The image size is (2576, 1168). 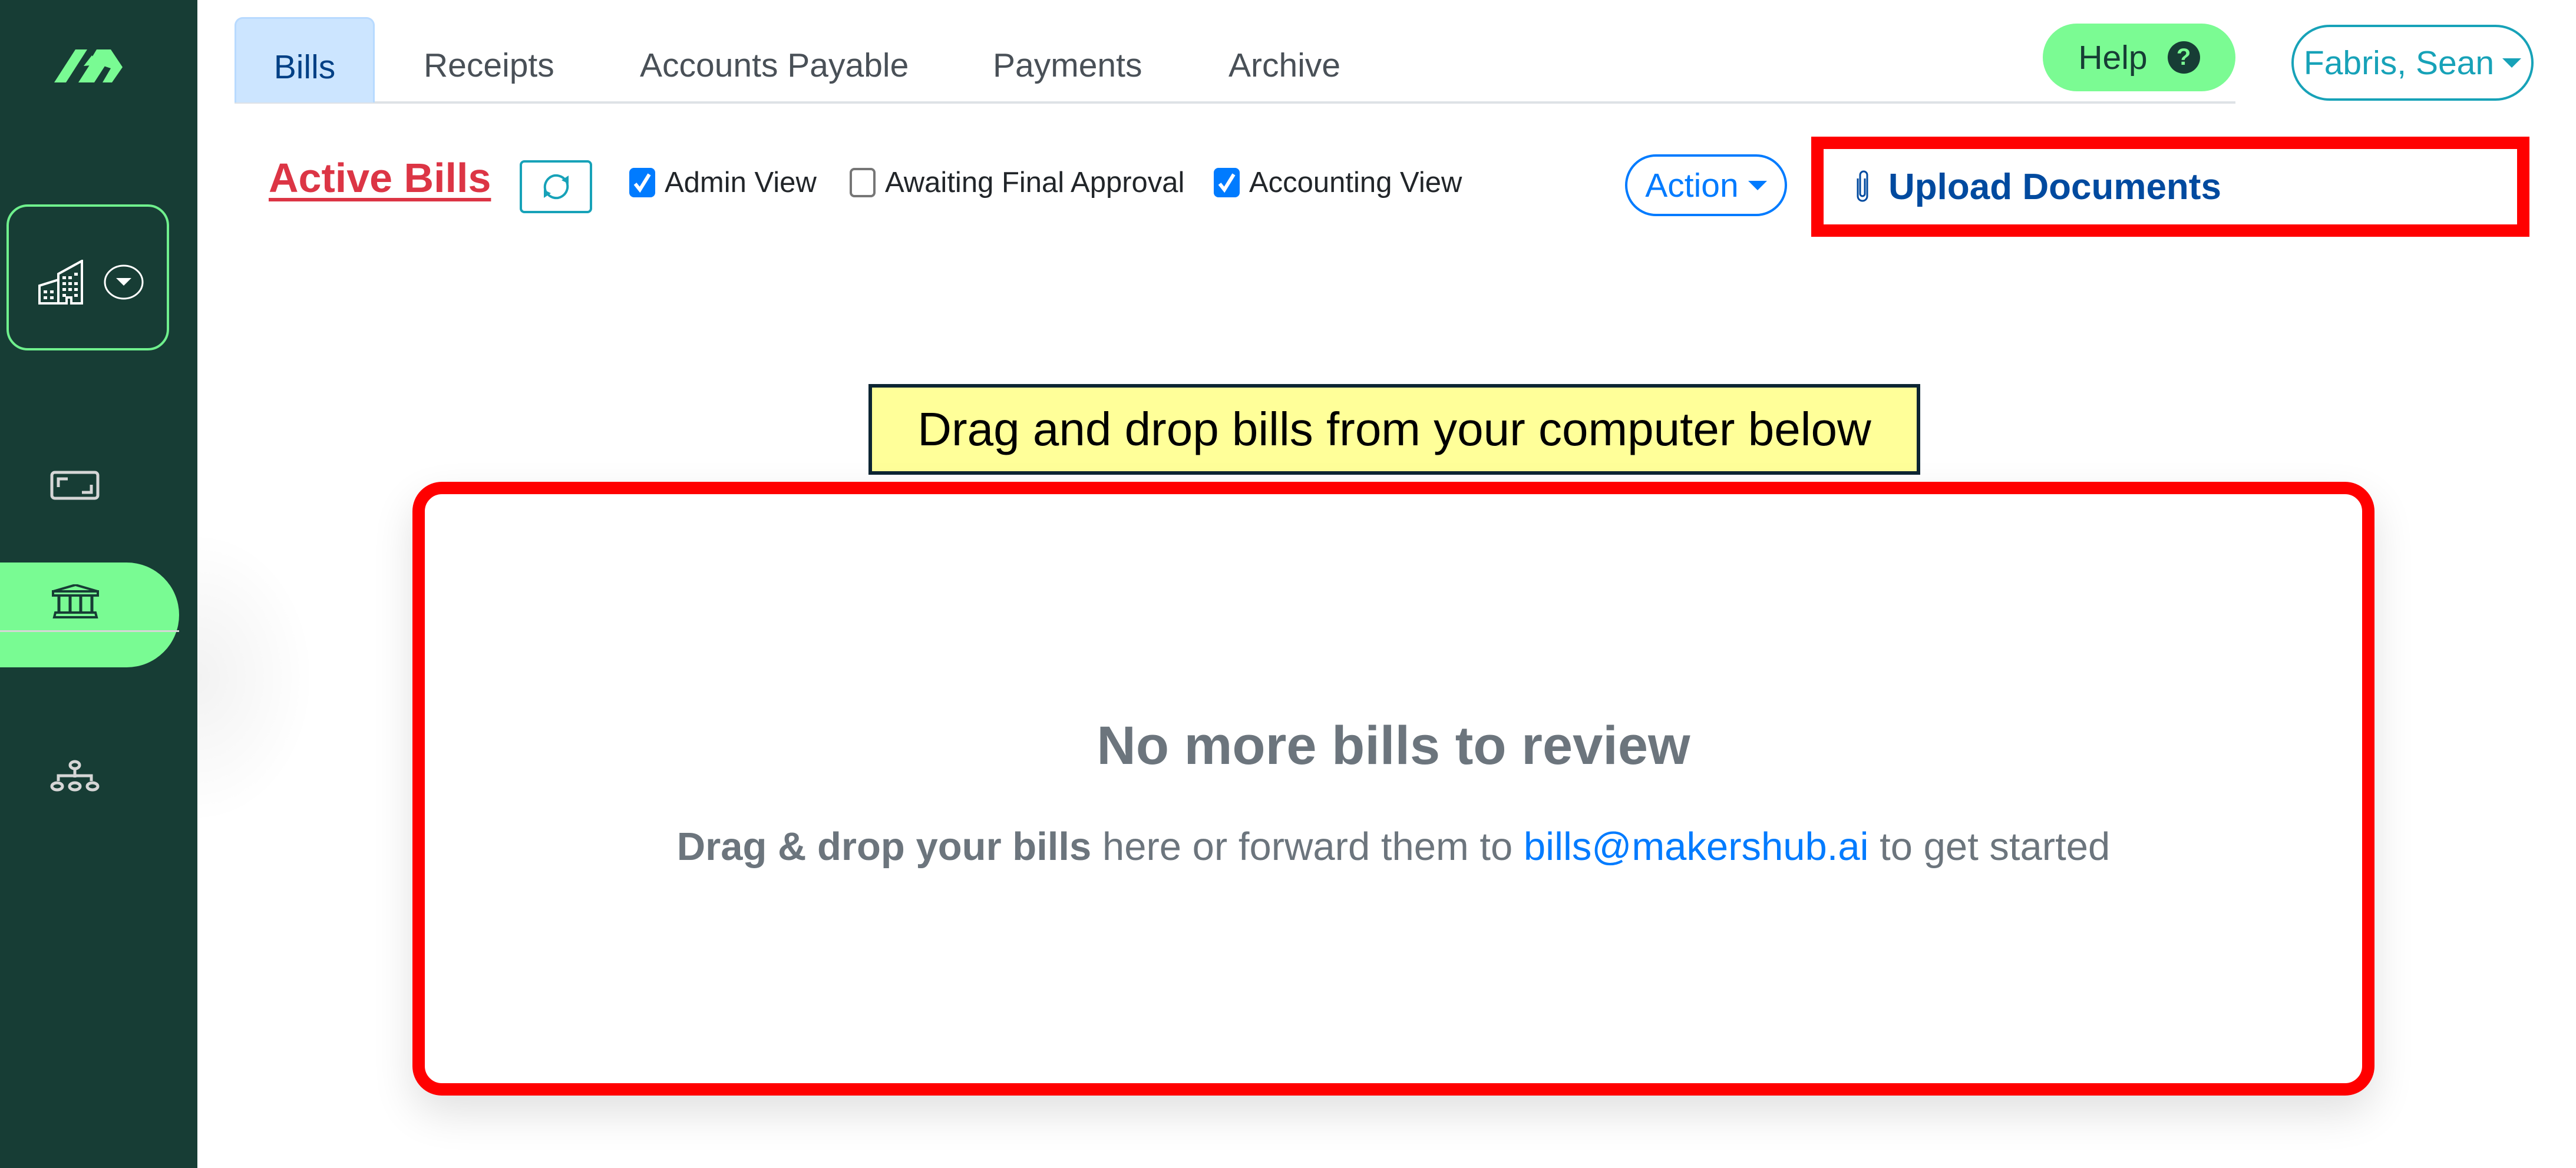 I want to click on checkbox-unchecked-icon, so click(x=863, y=182).